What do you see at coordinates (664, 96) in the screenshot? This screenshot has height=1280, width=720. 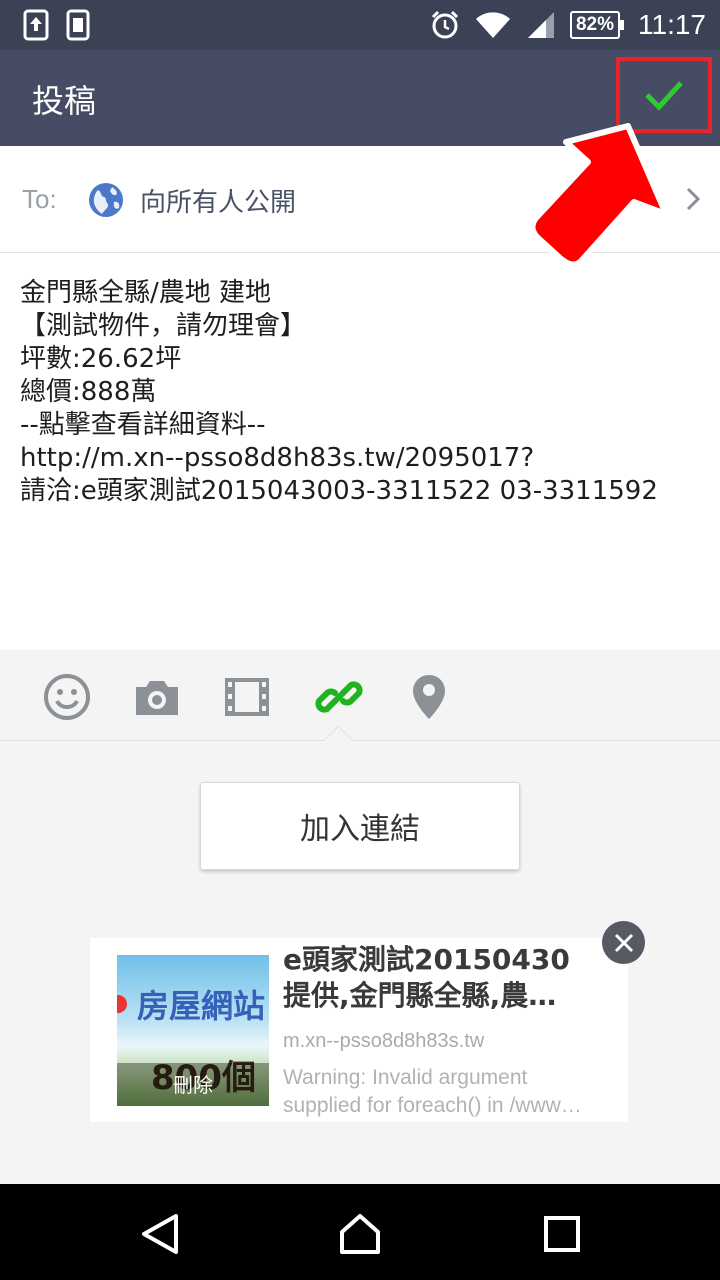 I see `checkmark-icon` at bounding box center [664, 96].